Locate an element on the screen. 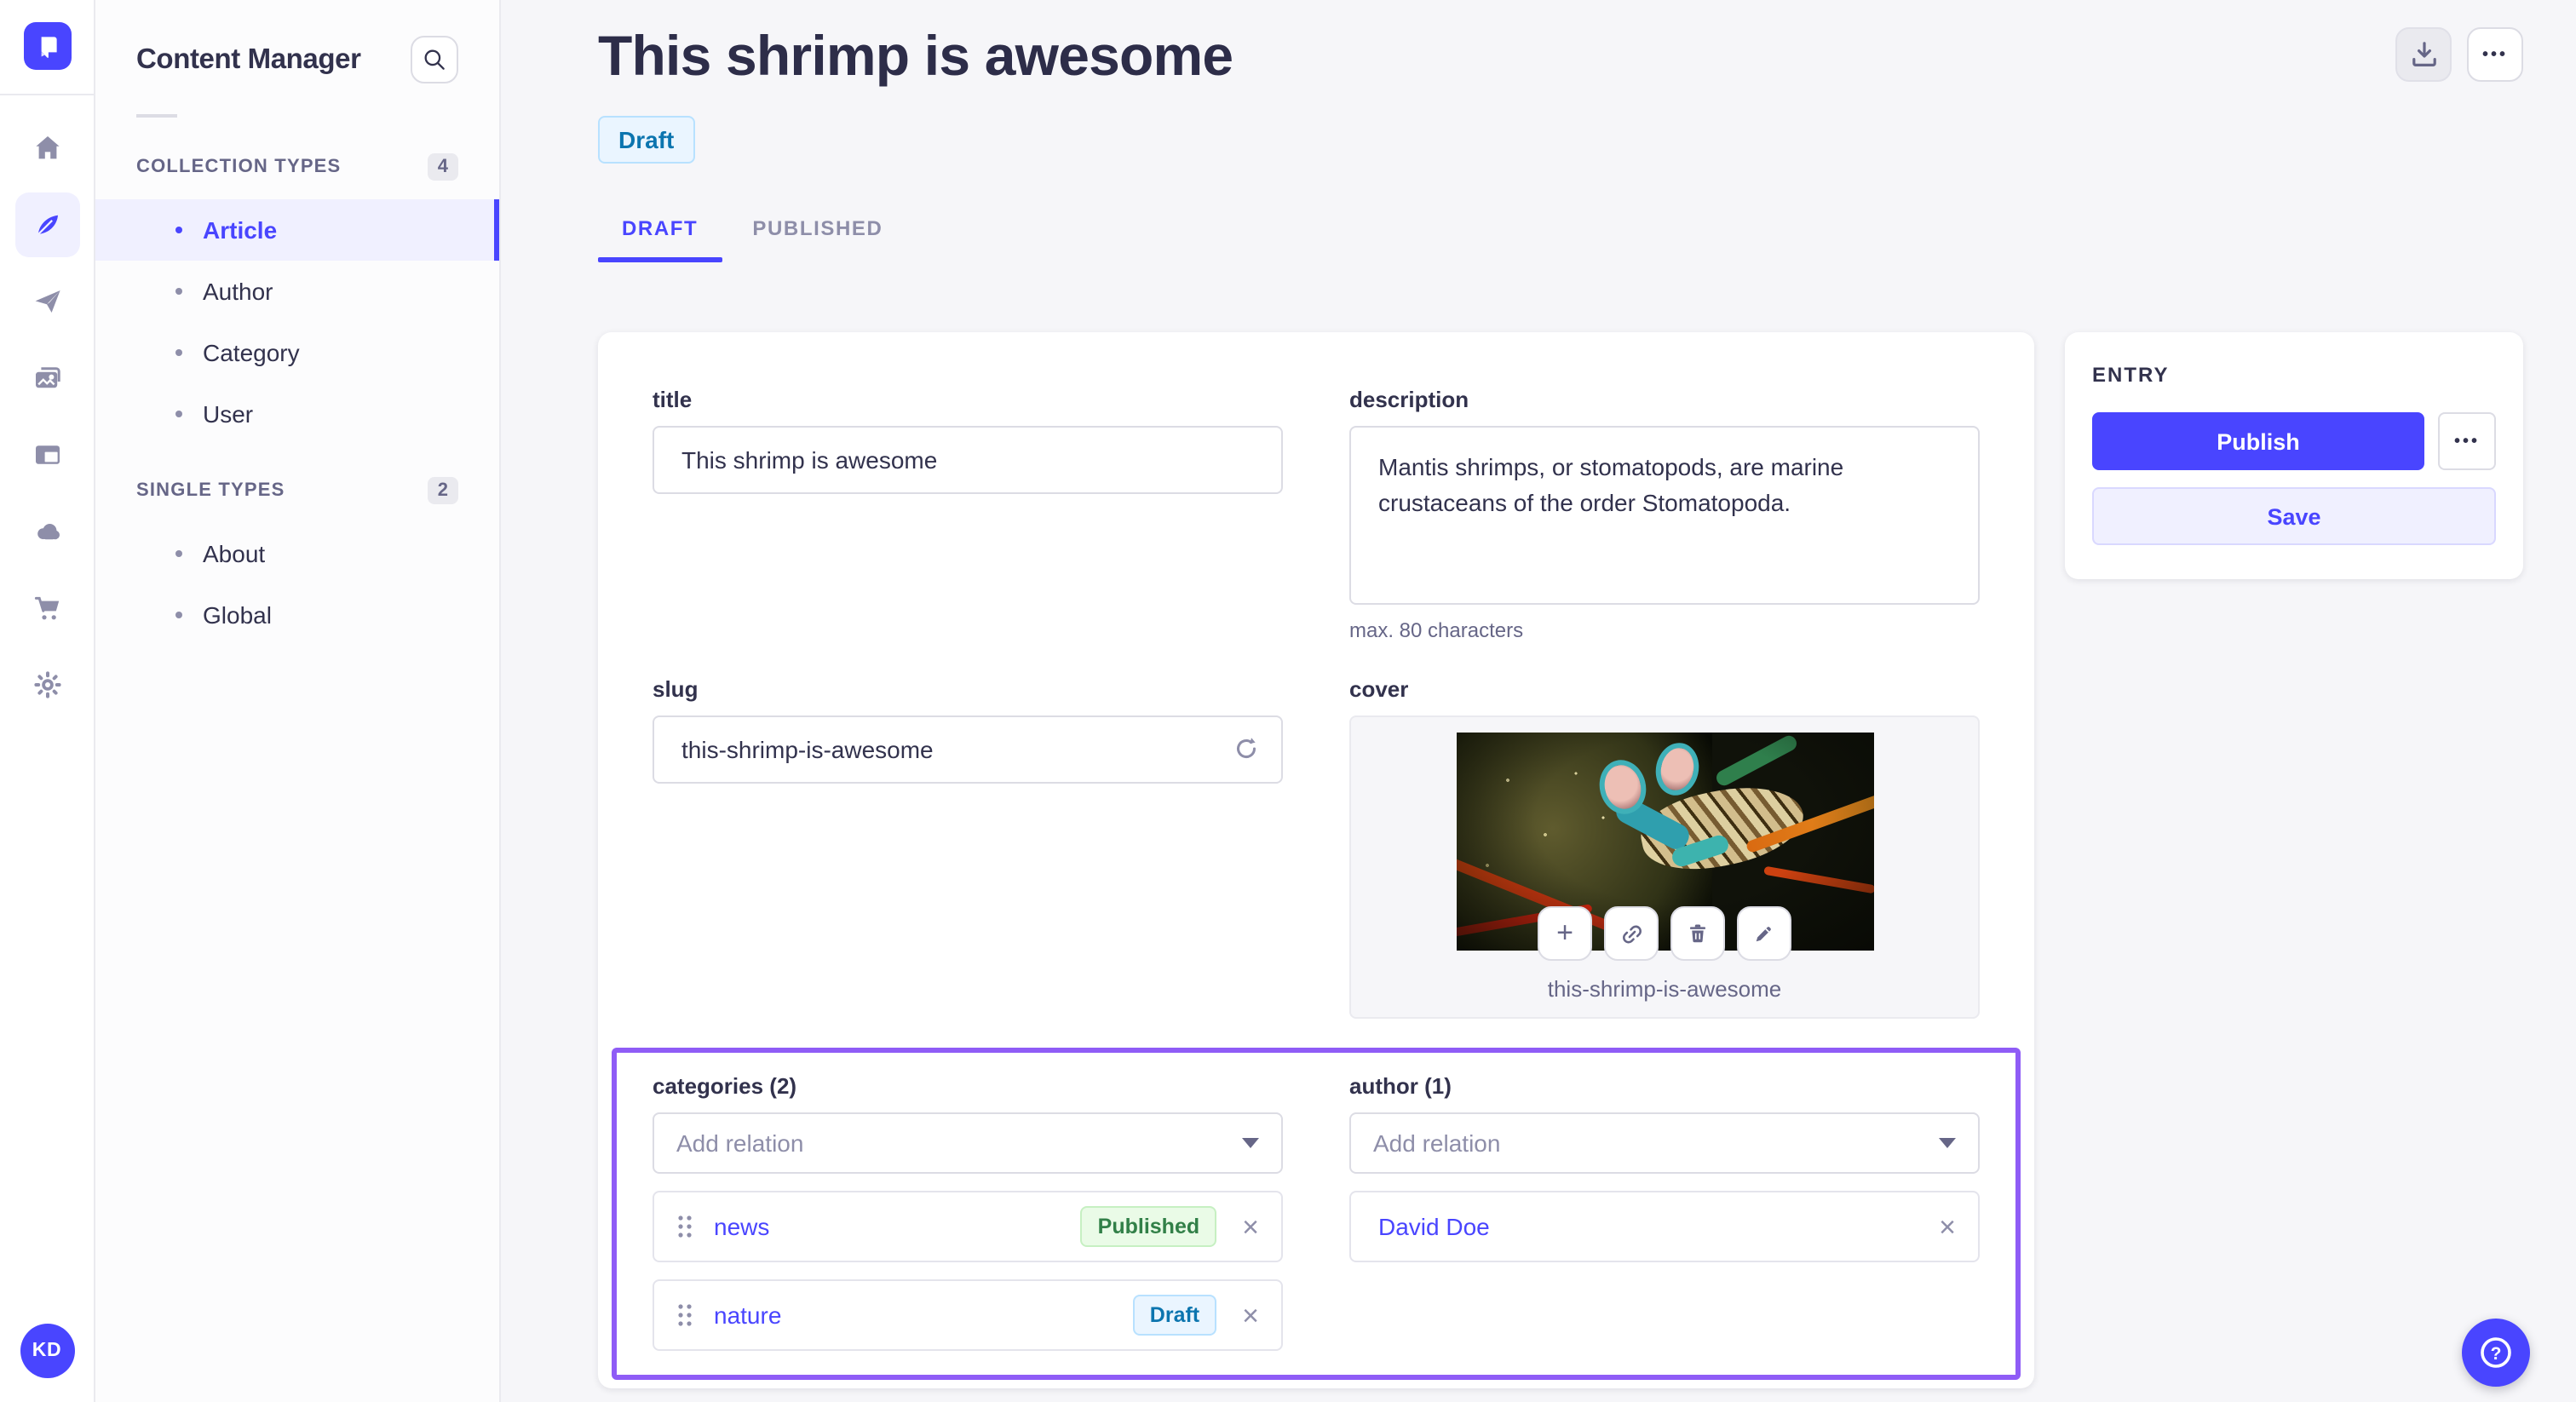  sidebar-item-category: Category is located at coordinates (297, 352).